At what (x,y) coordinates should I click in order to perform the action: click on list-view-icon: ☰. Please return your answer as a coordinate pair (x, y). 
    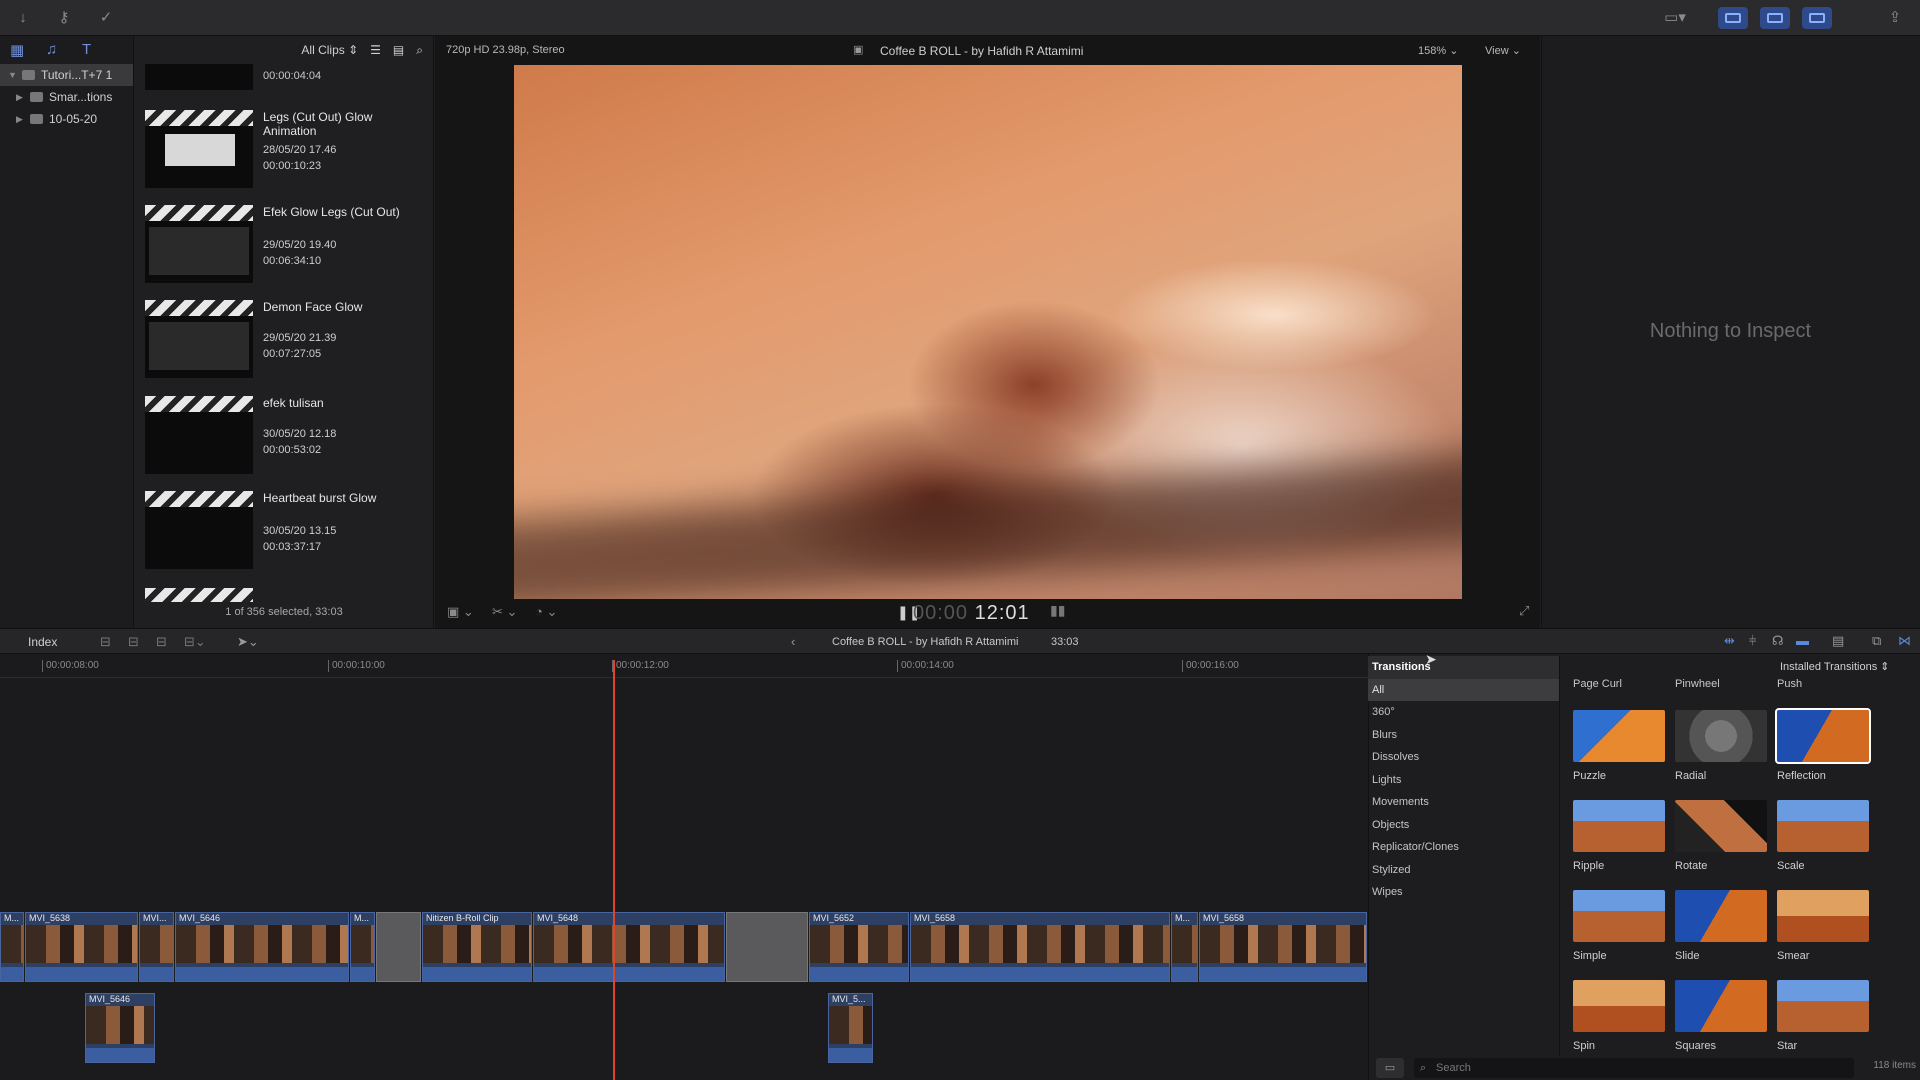
    Looking at the image, I should click on (375, 50).